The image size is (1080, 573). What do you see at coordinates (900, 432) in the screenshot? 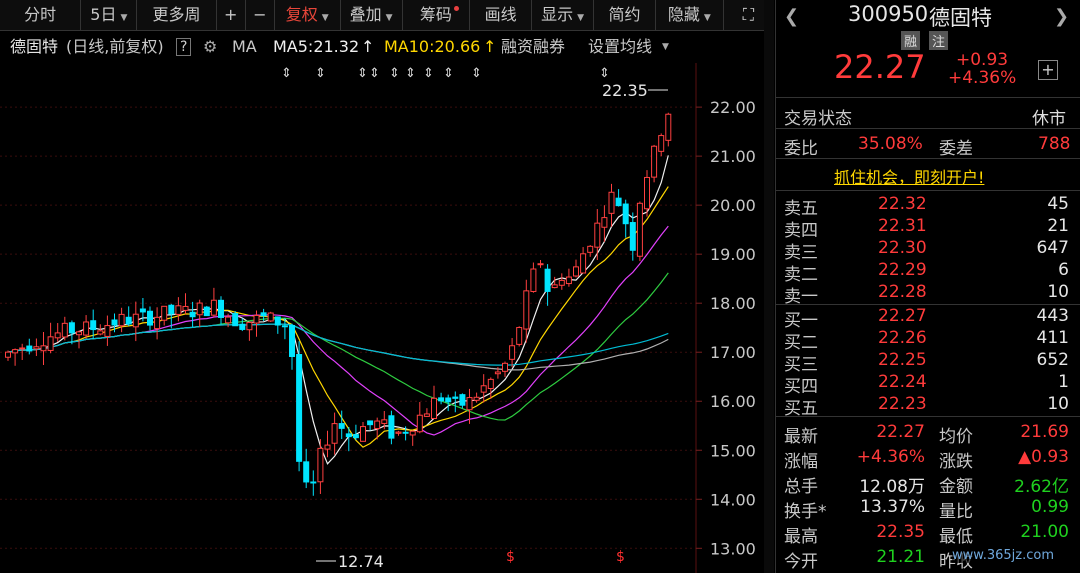
I see `stat-value: 22.27` at bounding box center [900, 432].